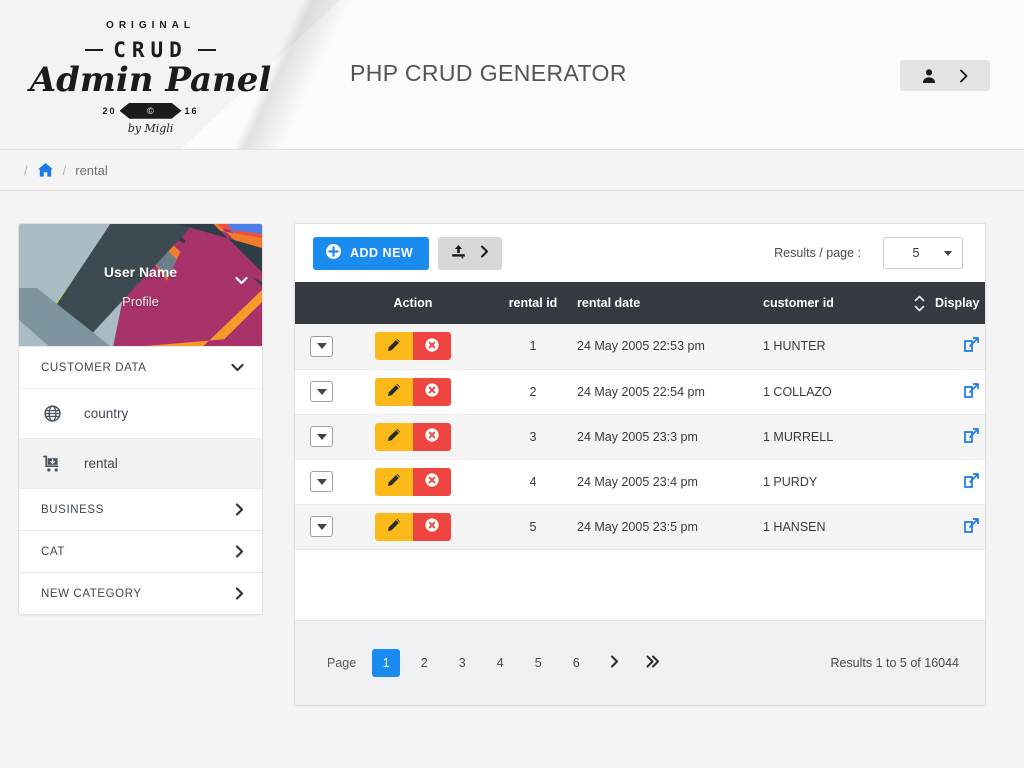  I want to click on pagination-label: Page, so click(342, 662).